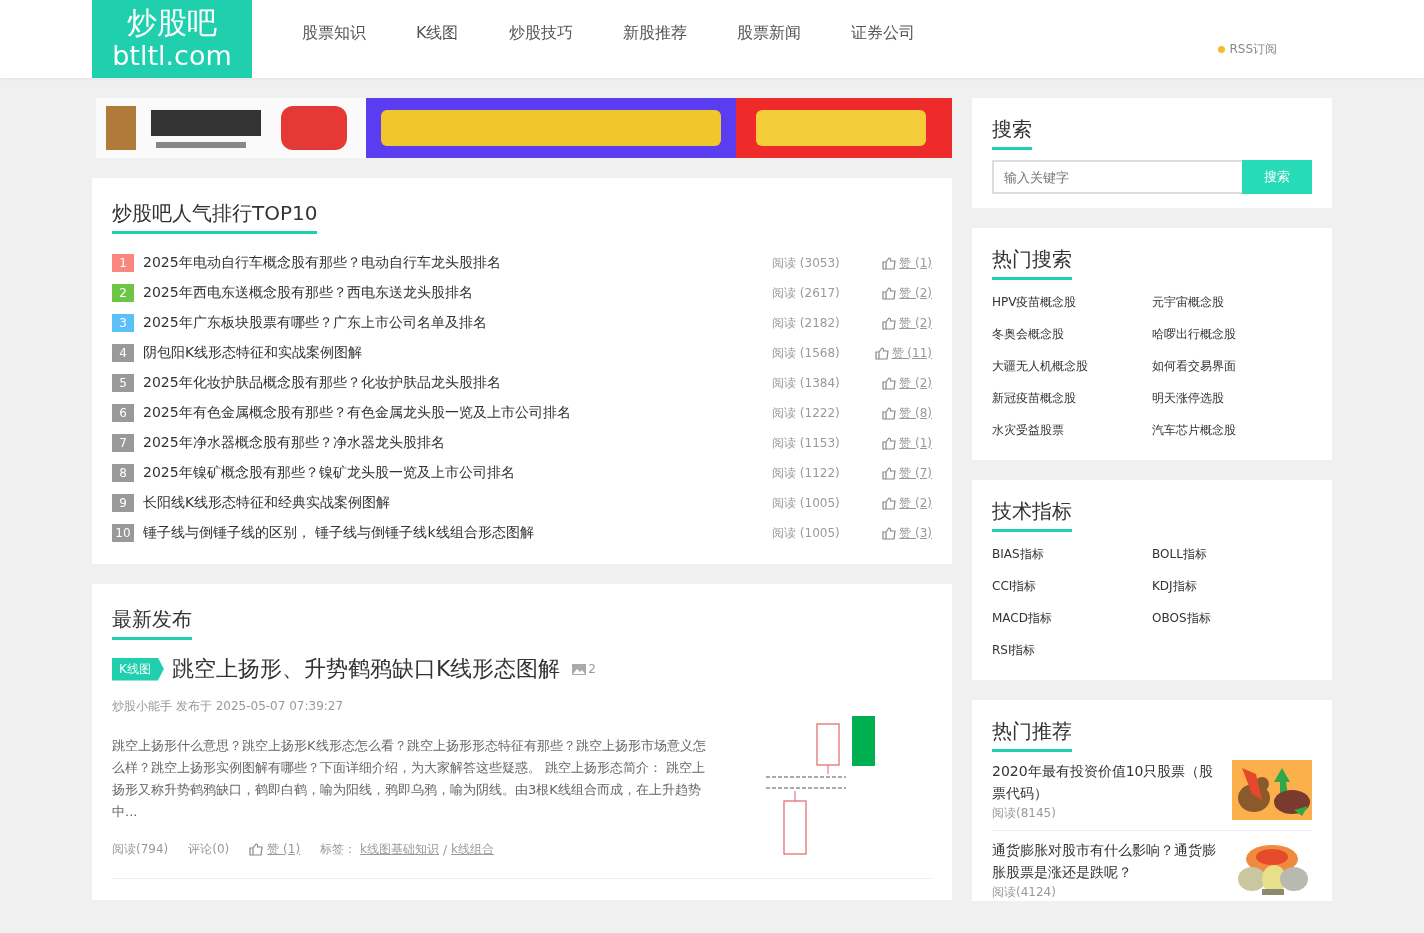  What do you see at coordinates (123, 353) in the screenshot?
I see `rank-number: 4` at bounding box center [123, 353].